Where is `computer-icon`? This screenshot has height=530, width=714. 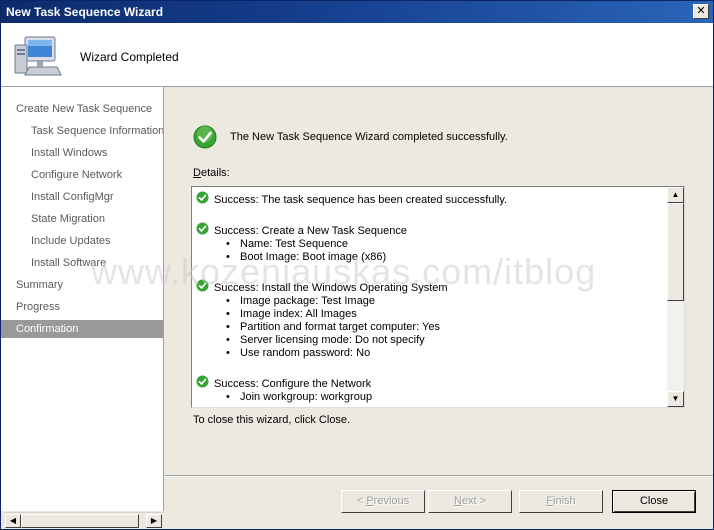 computer-icon is located at coordinates (38, 56).